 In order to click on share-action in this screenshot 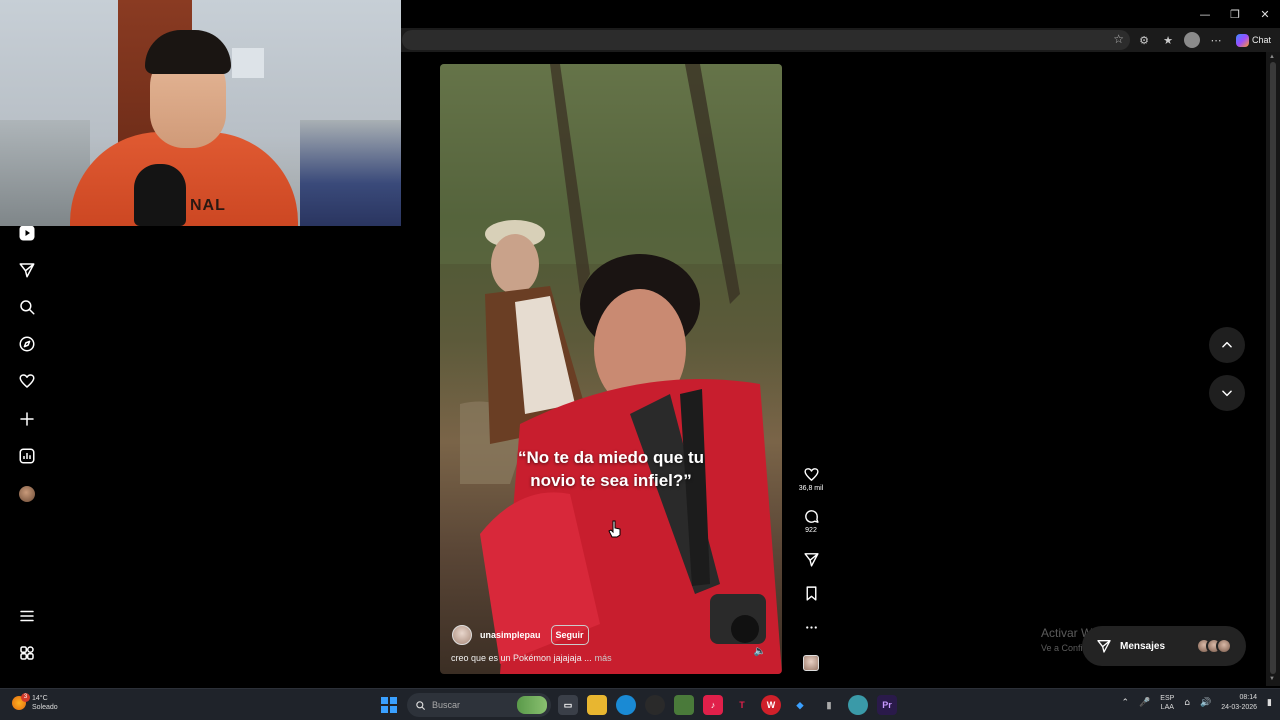, I will do `click(811, 559)`.